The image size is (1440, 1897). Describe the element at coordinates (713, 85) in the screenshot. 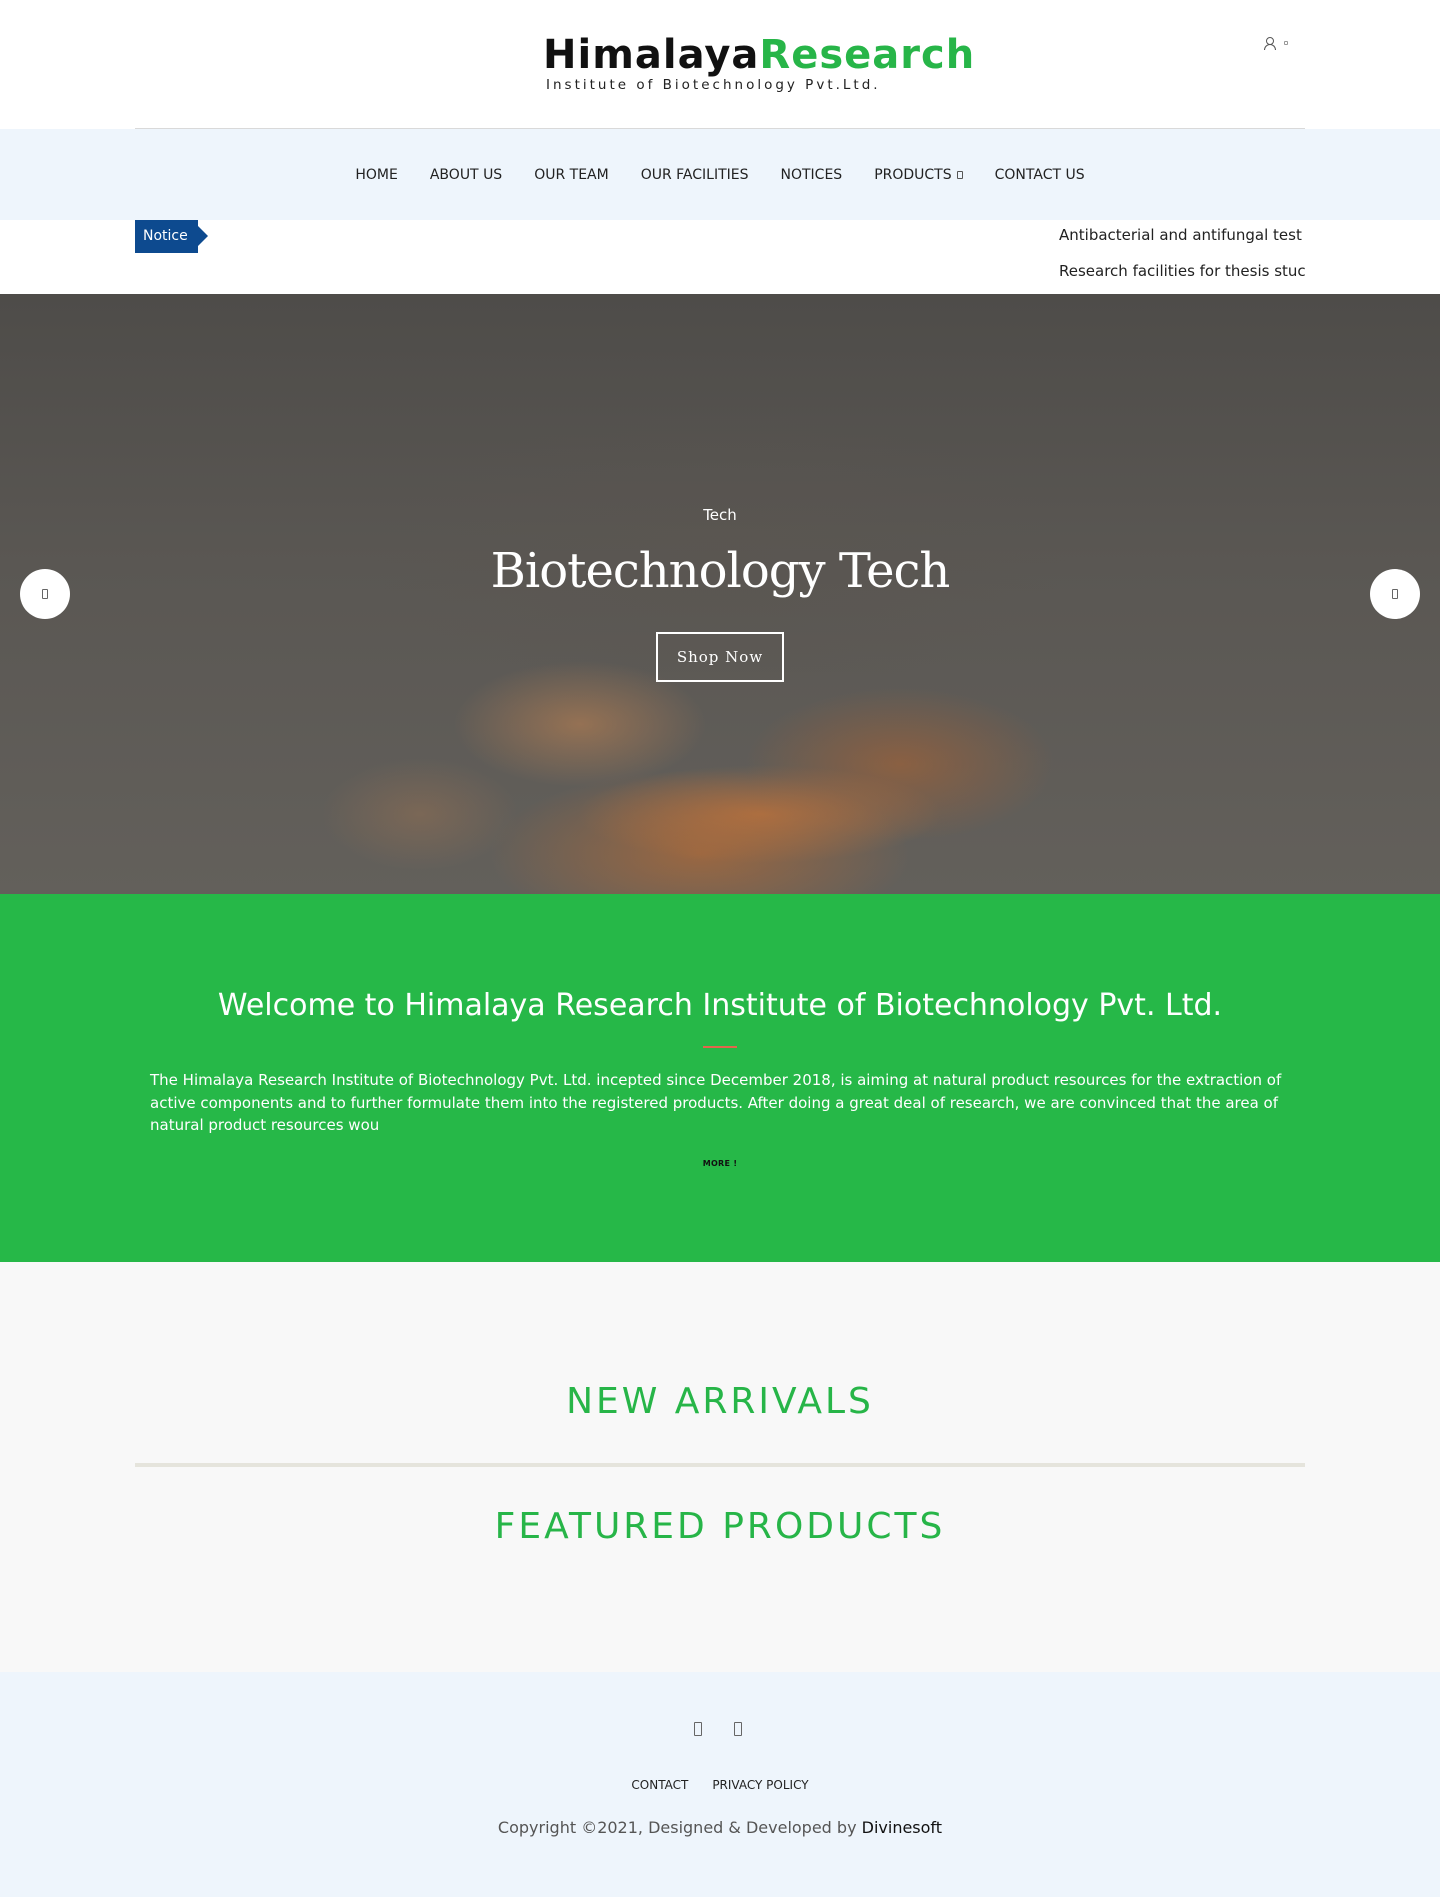

I see `logo-tagline: Institute of Biotechnology Pvt.Ltd.` at that location.